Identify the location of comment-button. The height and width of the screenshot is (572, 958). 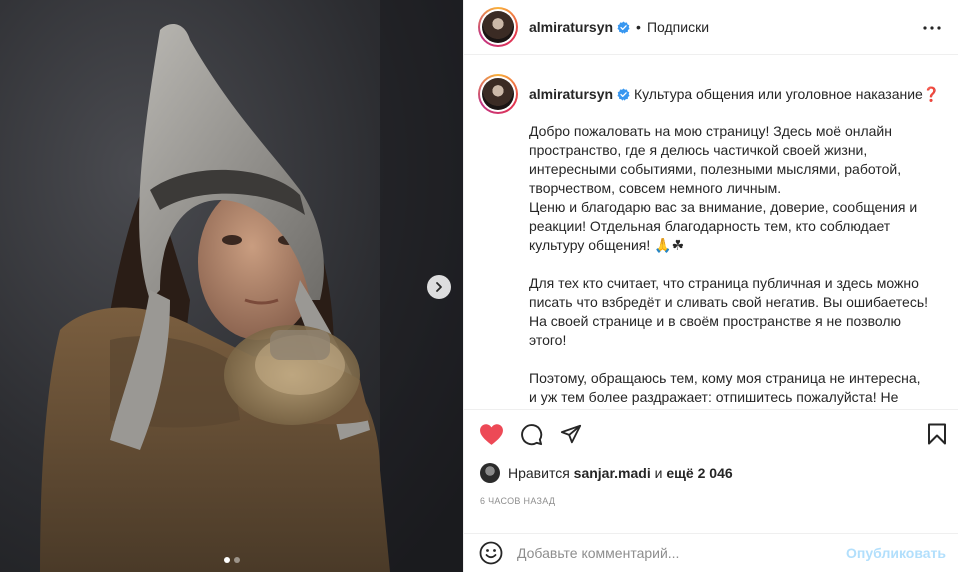
(531, 434).